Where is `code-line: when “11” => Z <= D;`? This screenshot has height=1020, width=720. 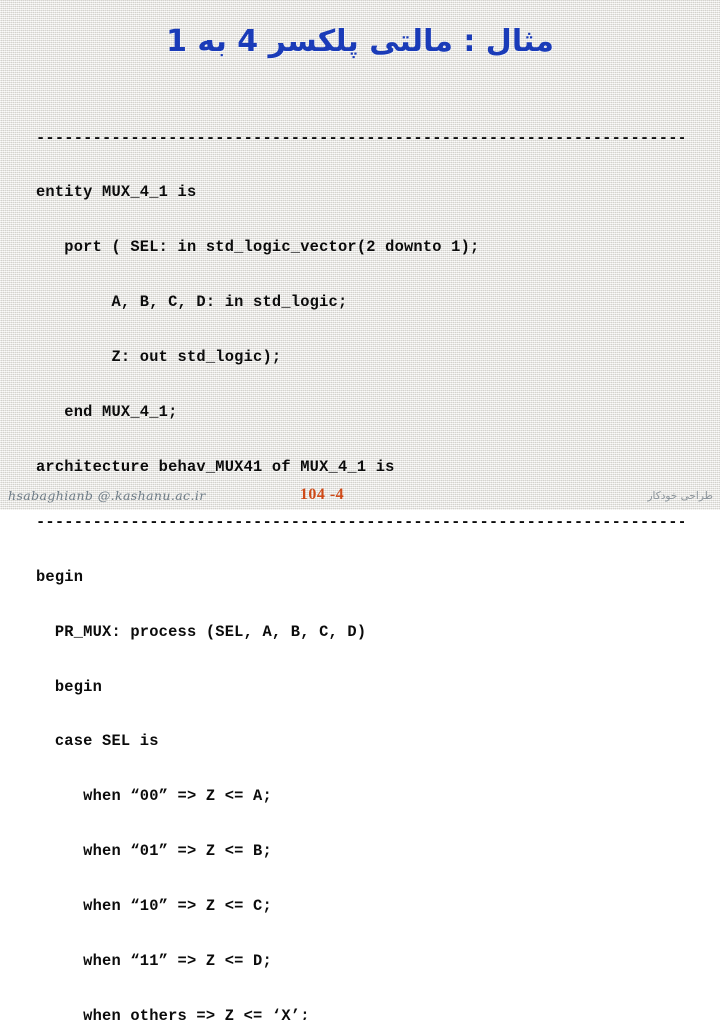
code-line: when “11” => Z <= D; is located at coordinates (154, 960).